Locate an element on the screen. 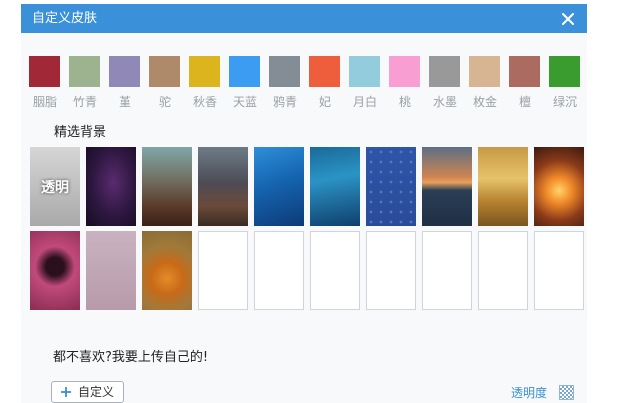 The width and height of the screenshot is (631, 403). background-thumb-couple-sunset is located at coordinates (559, 186).